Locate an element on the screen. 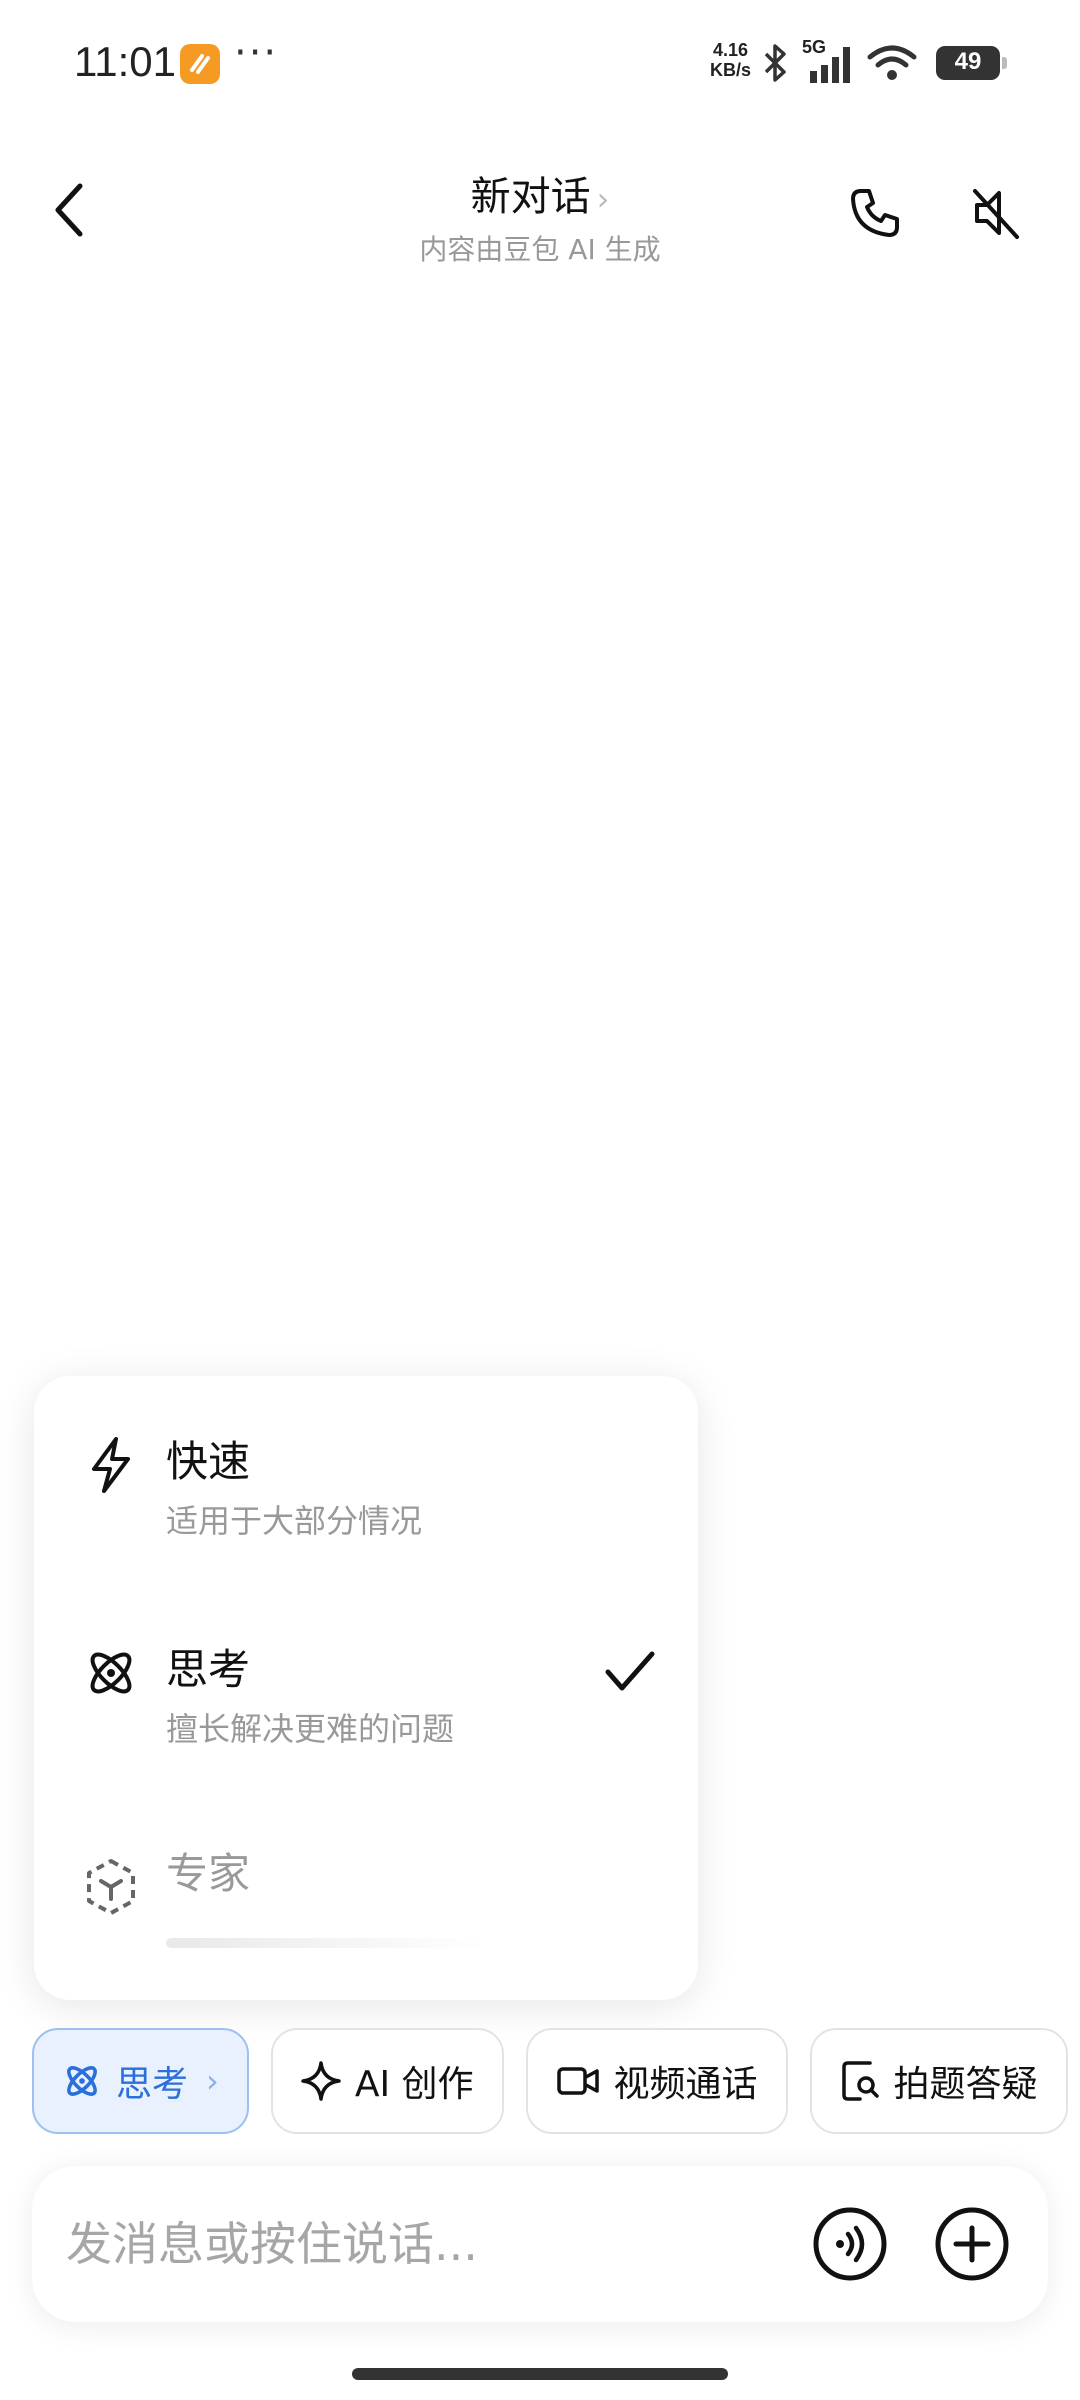  mode-title: 专家 is located at coordinates (208, 1873).